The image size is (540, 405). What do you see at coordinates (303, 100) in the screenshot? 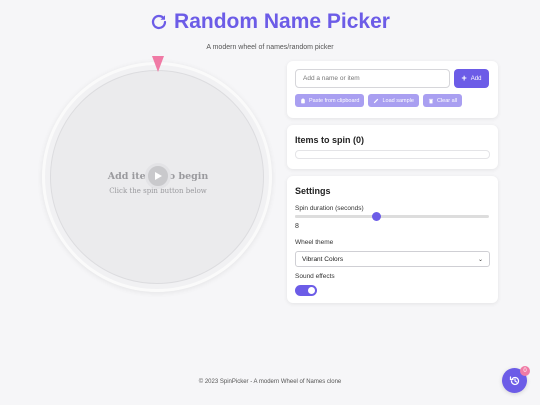
I see `clipboard-icon` at bounding box center [303, 100].